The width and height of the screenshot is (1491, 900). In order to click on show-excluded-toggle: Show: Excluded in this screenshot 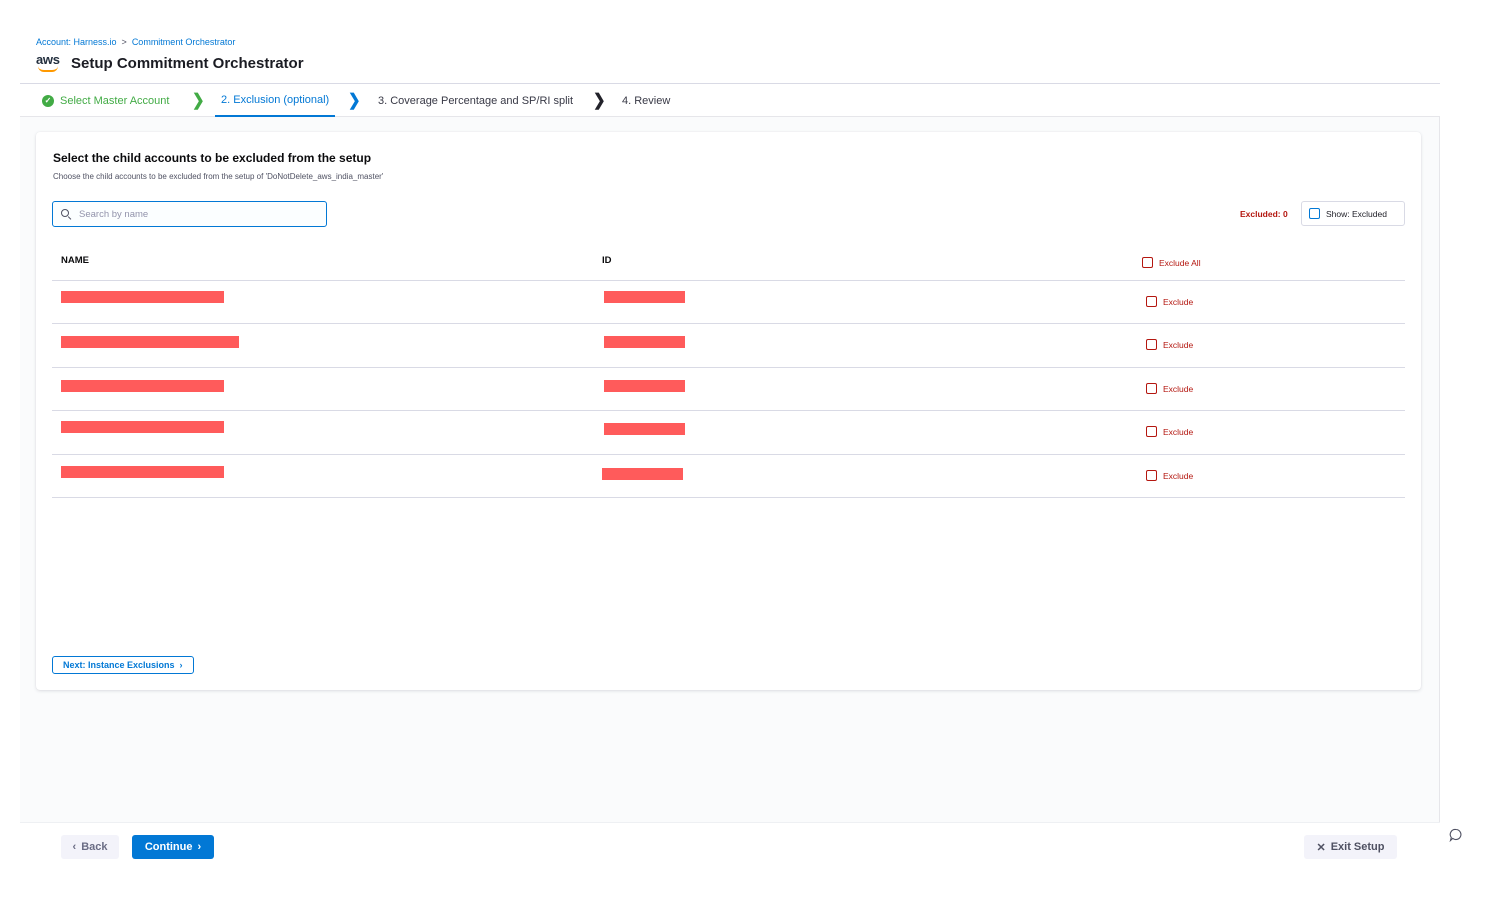, I will do `click(1353, 213)`.